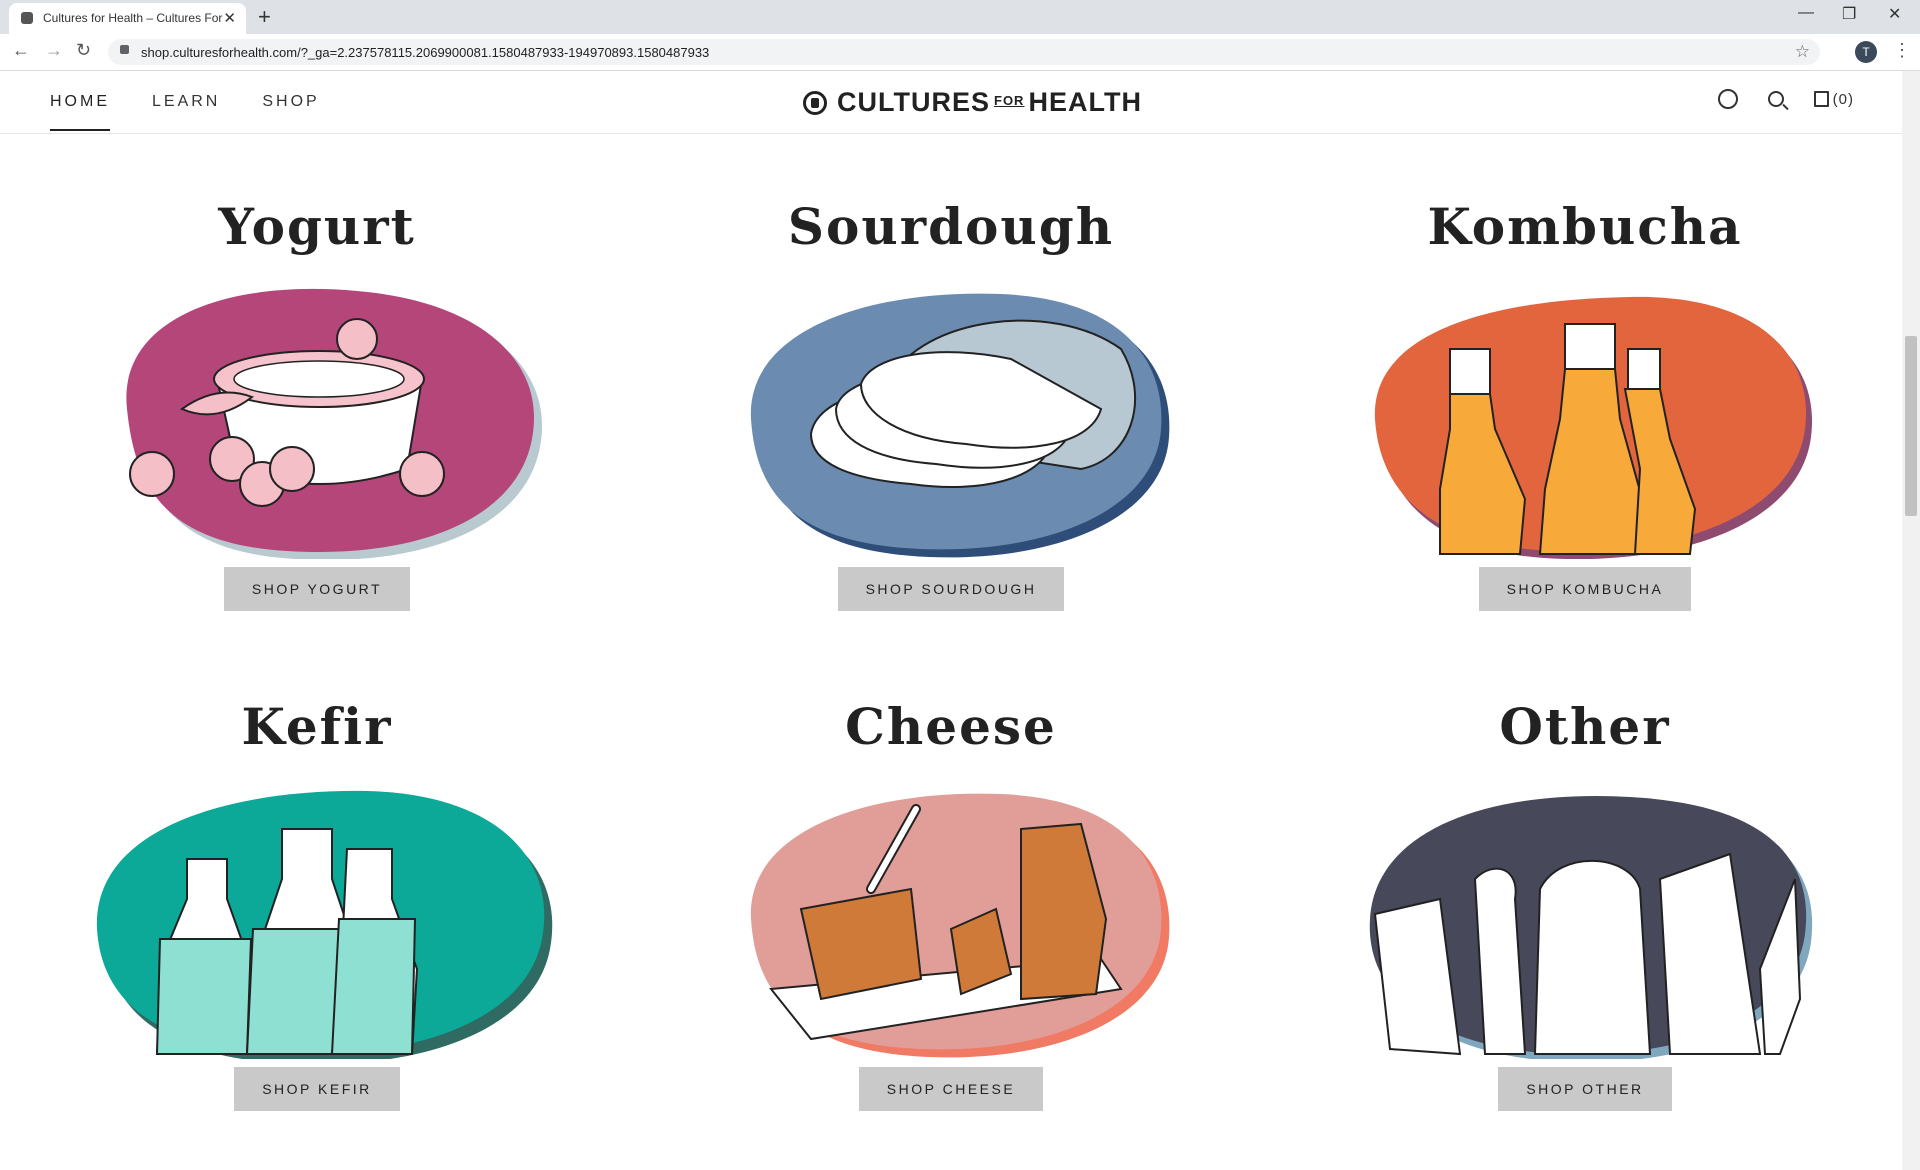 This screenshot has height=1170, width=1920. What do you see at coordinates (1727, 99) in the screenshot?
I see `account-icon` at bounding box center [1727, 99].